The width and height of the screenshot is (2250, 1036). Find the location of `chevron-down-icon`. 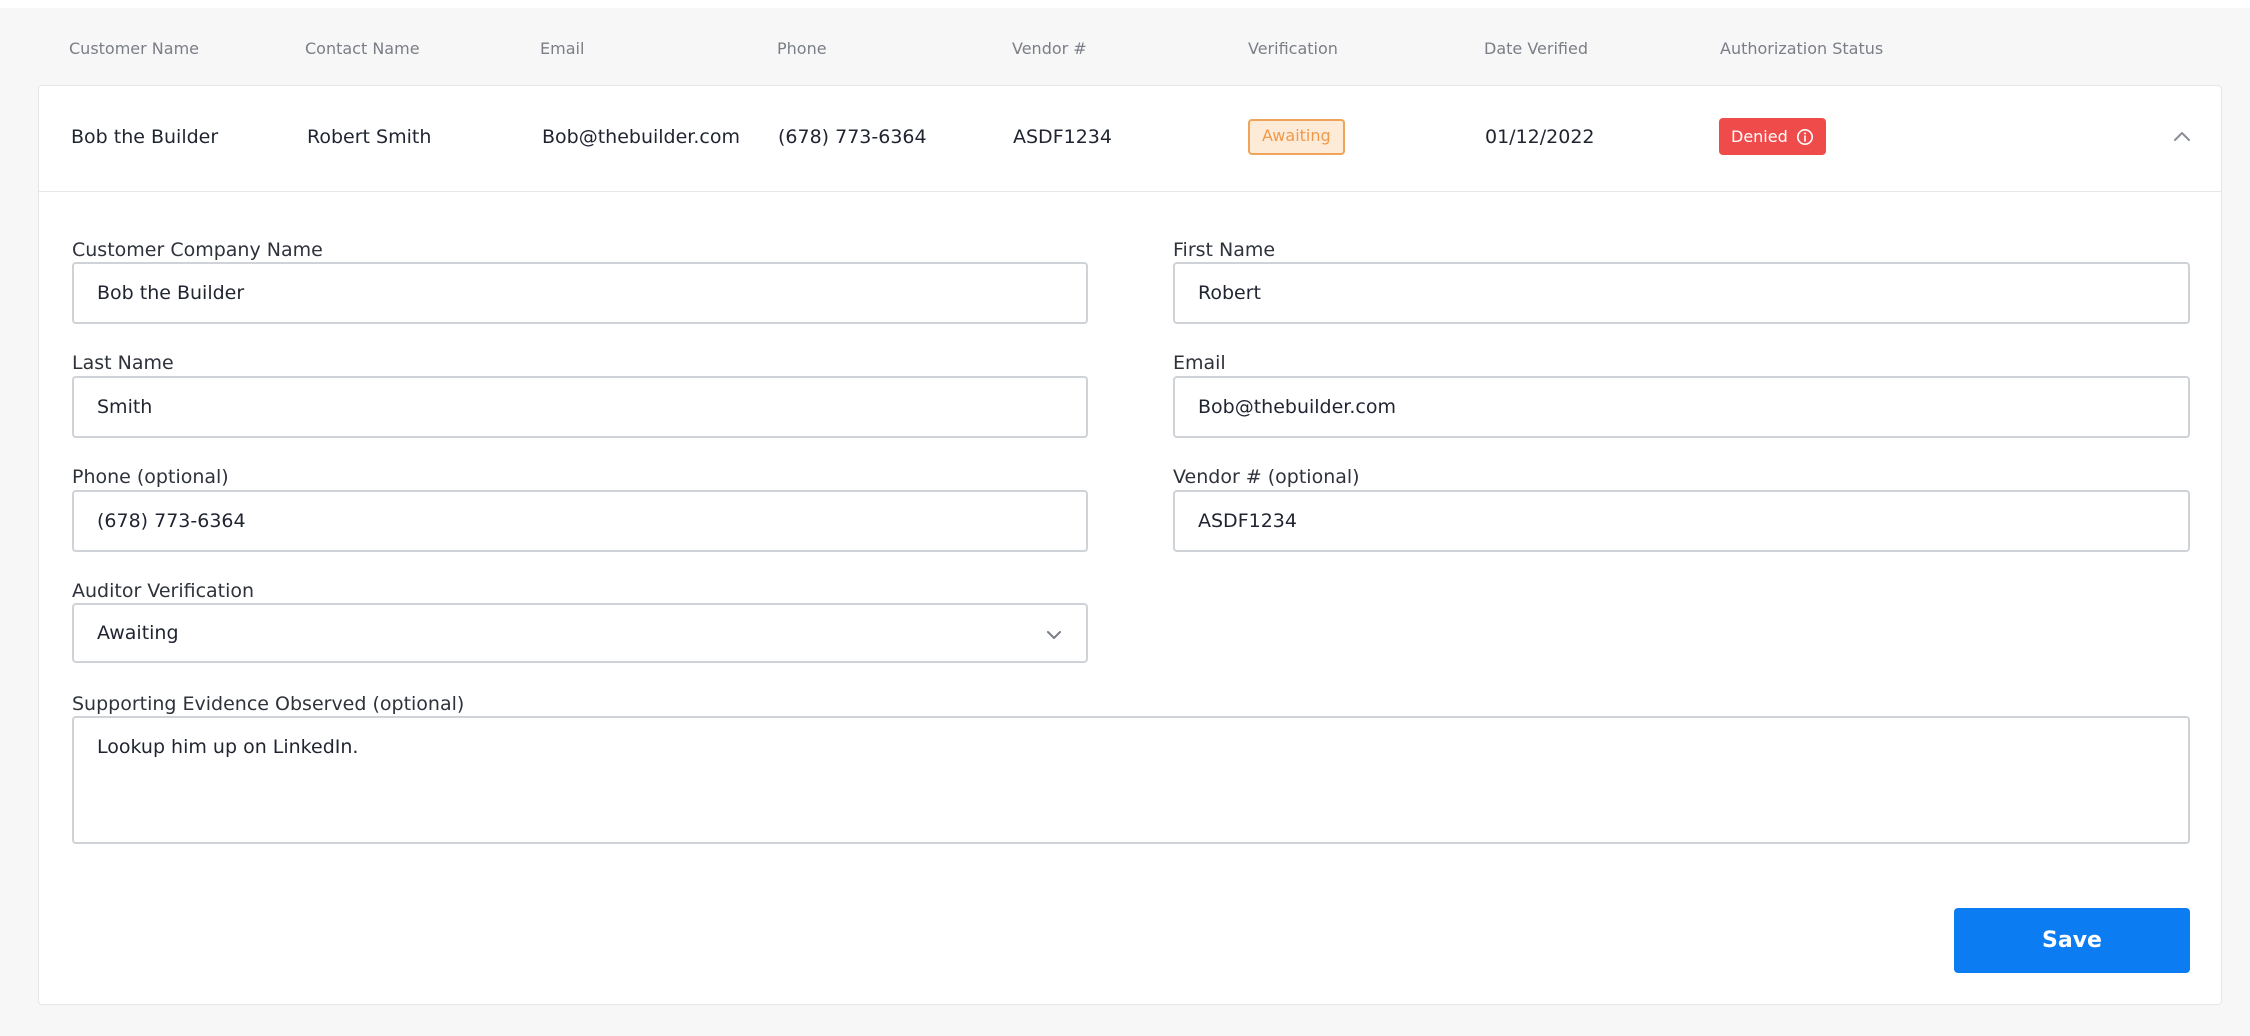

chevron-down-icon is located at coordinates (1054, 635).